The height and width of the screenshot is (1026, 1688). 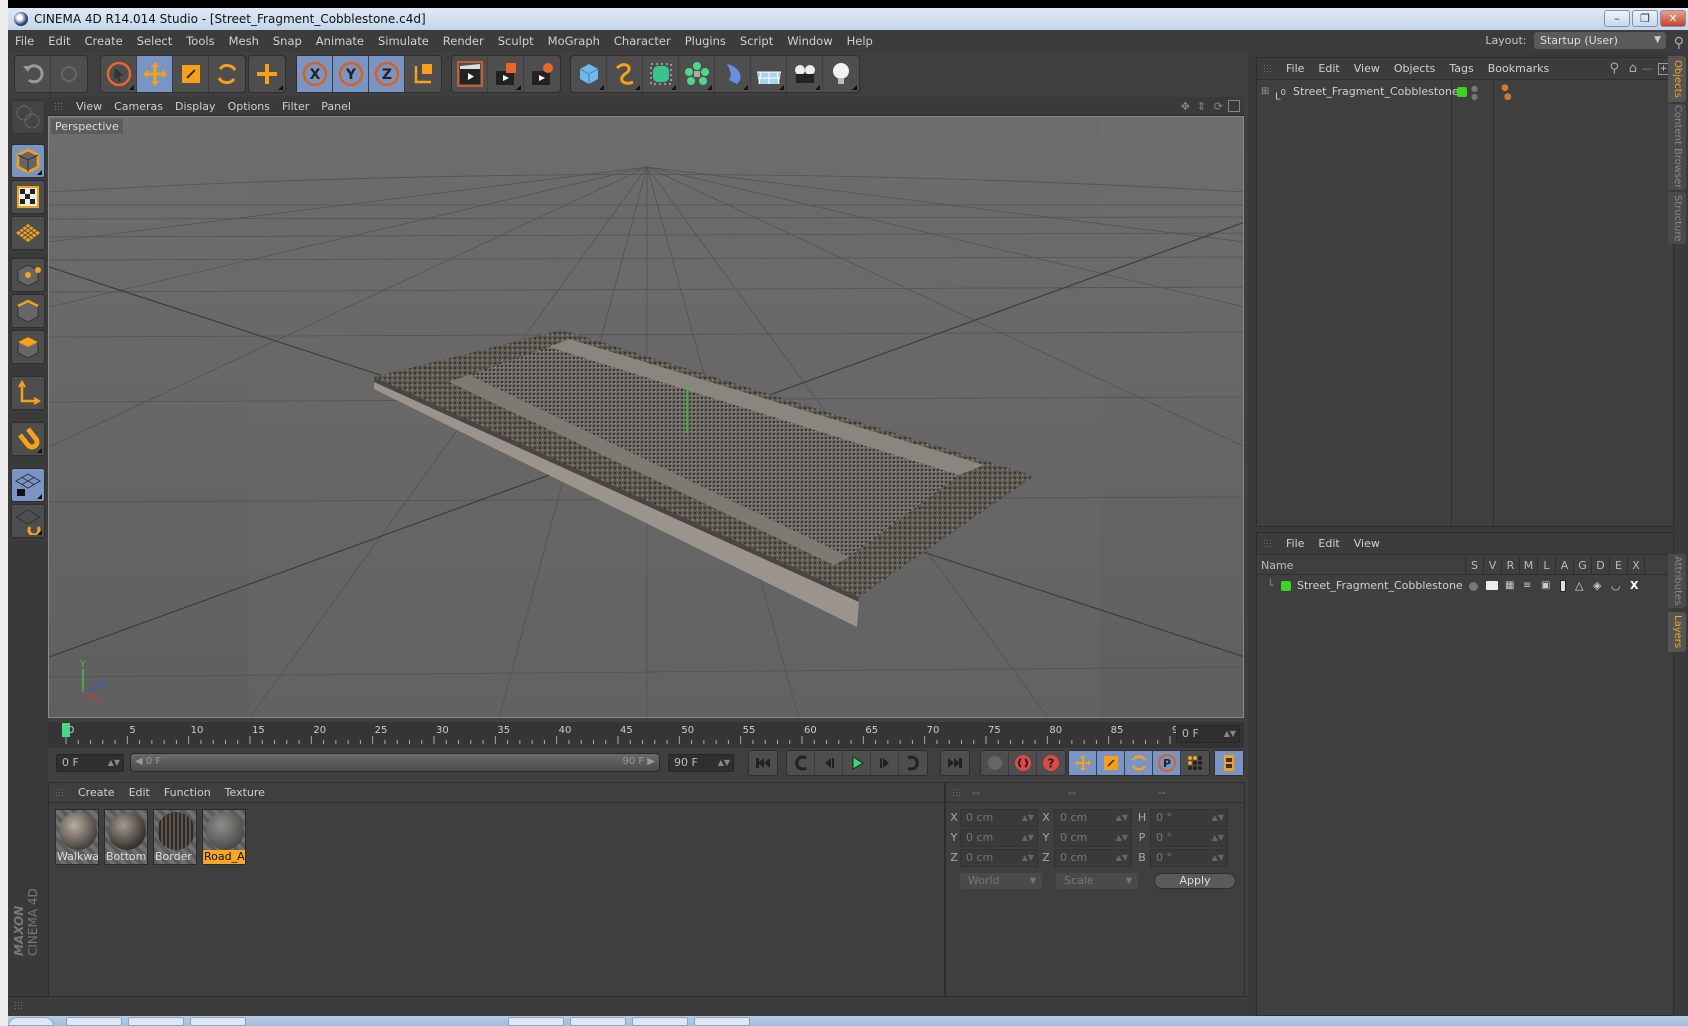 I want to click on playhead, so click(x=66, y=730).